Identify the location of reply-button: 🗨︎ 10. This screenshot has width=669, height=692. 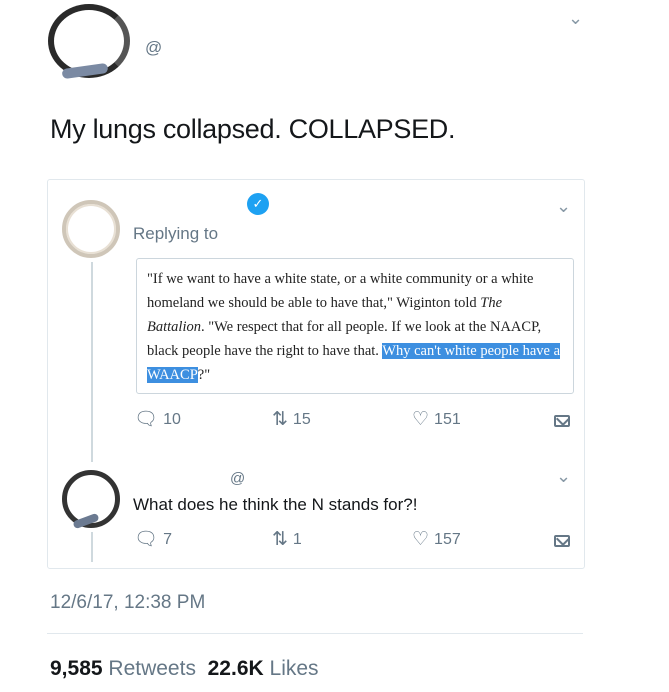
(157, 419).